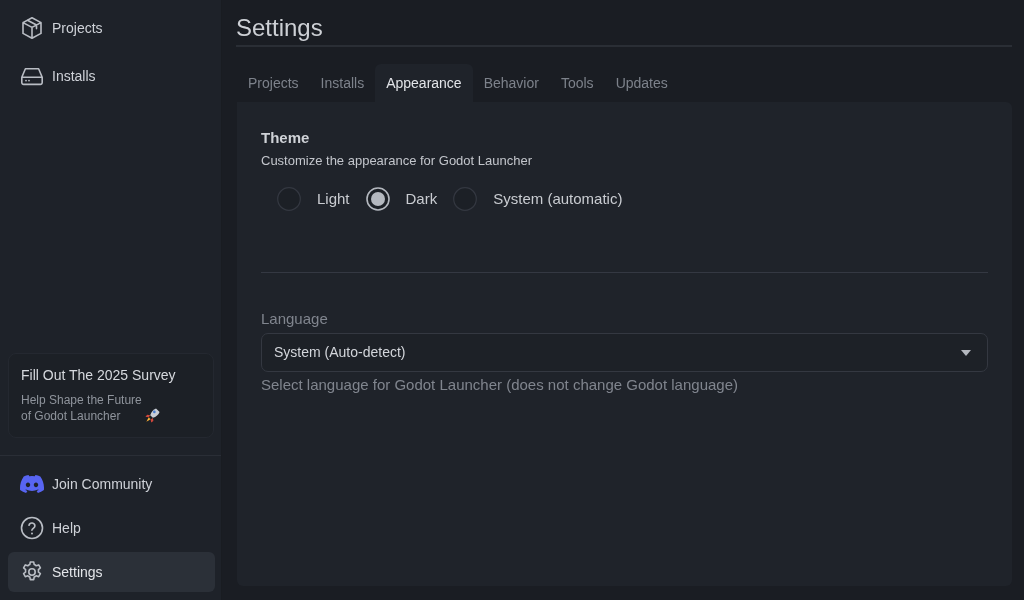  What do you see at coordinates (280, 28) in the screenshot?
I see `page-title: Settings` at bounding box center [280, 28].